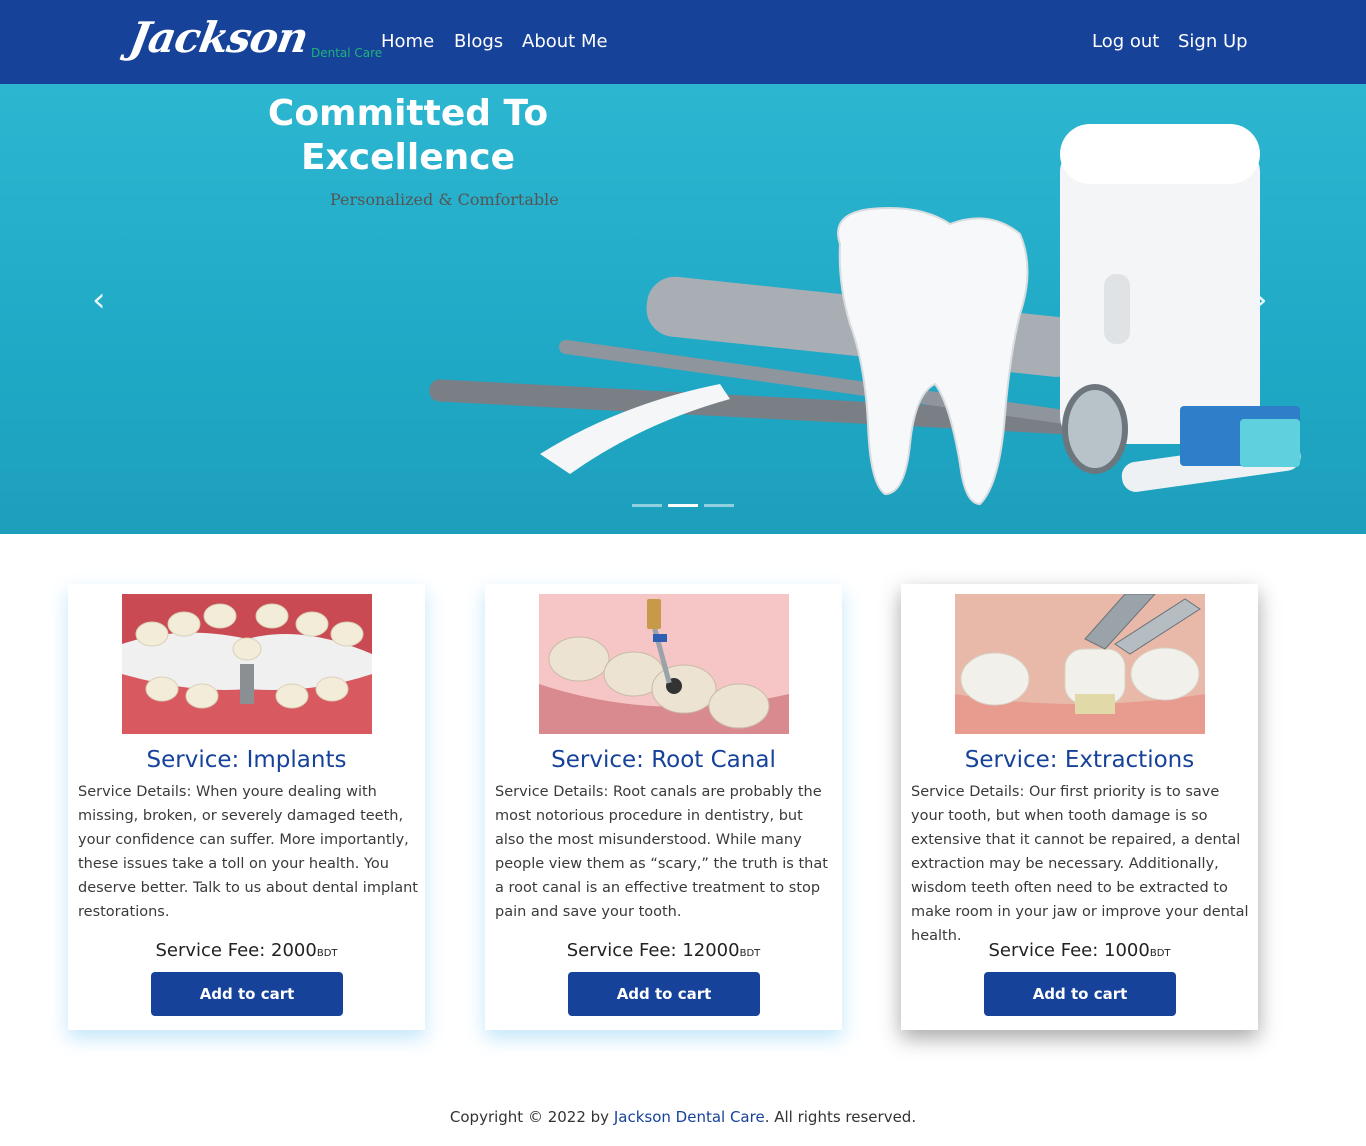 The height and width of the screenshot is (1146, 1366). What do you see at coordinates (246, 760) in the screenshot?
I see `service-title: Service: Implants` at bounding box center [246, 760].